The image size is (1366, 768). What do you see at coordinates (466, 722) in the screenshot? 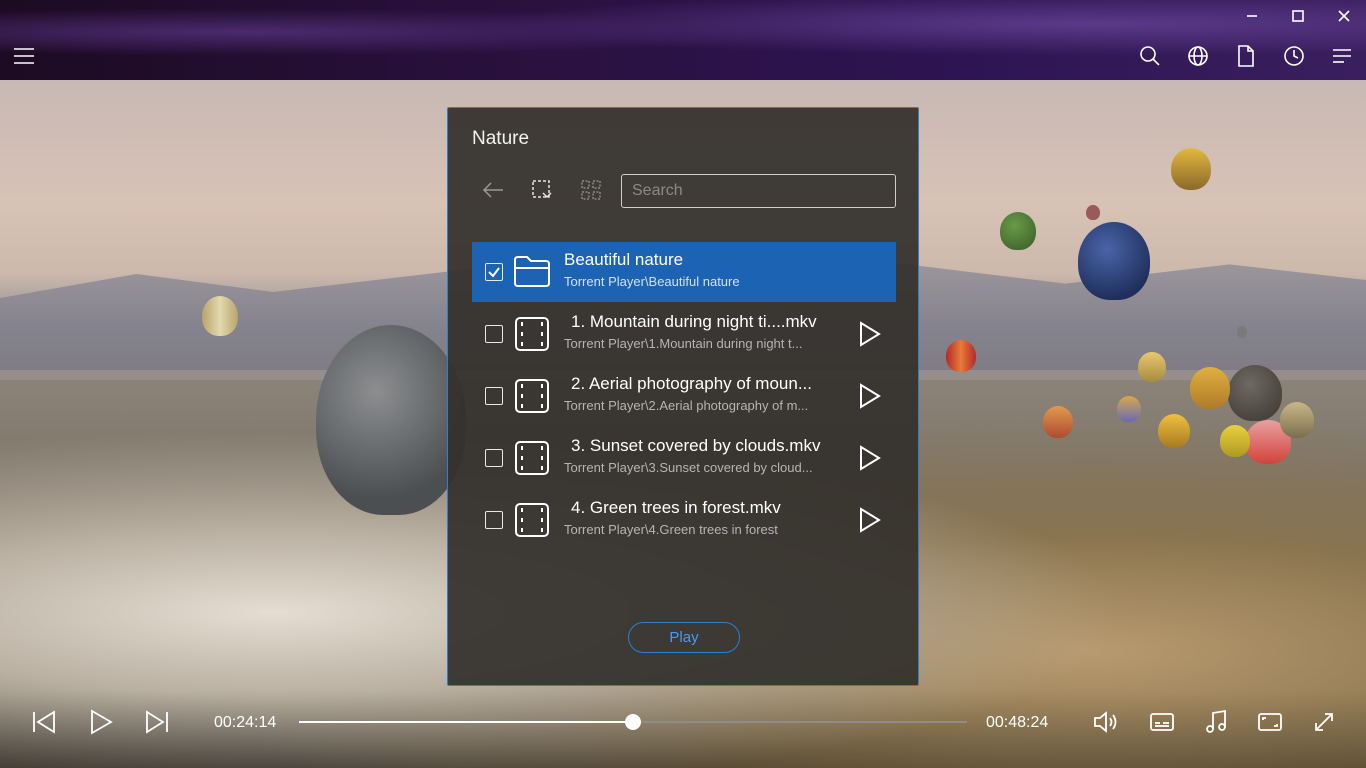
I see `seek-progress` at bounding box center [466, 722].